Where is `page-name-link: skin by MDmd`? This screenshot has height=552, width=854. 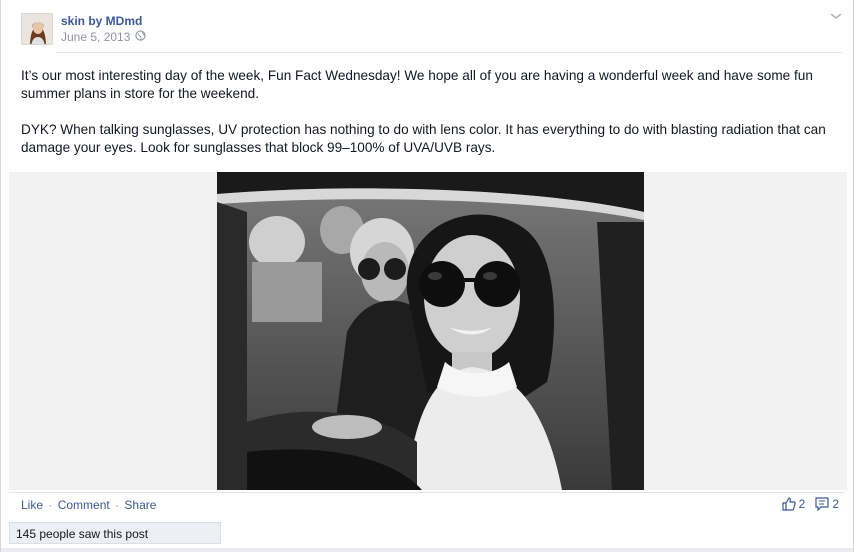
page-name-link: skin by MDmd is located at coordinates (101, 21).